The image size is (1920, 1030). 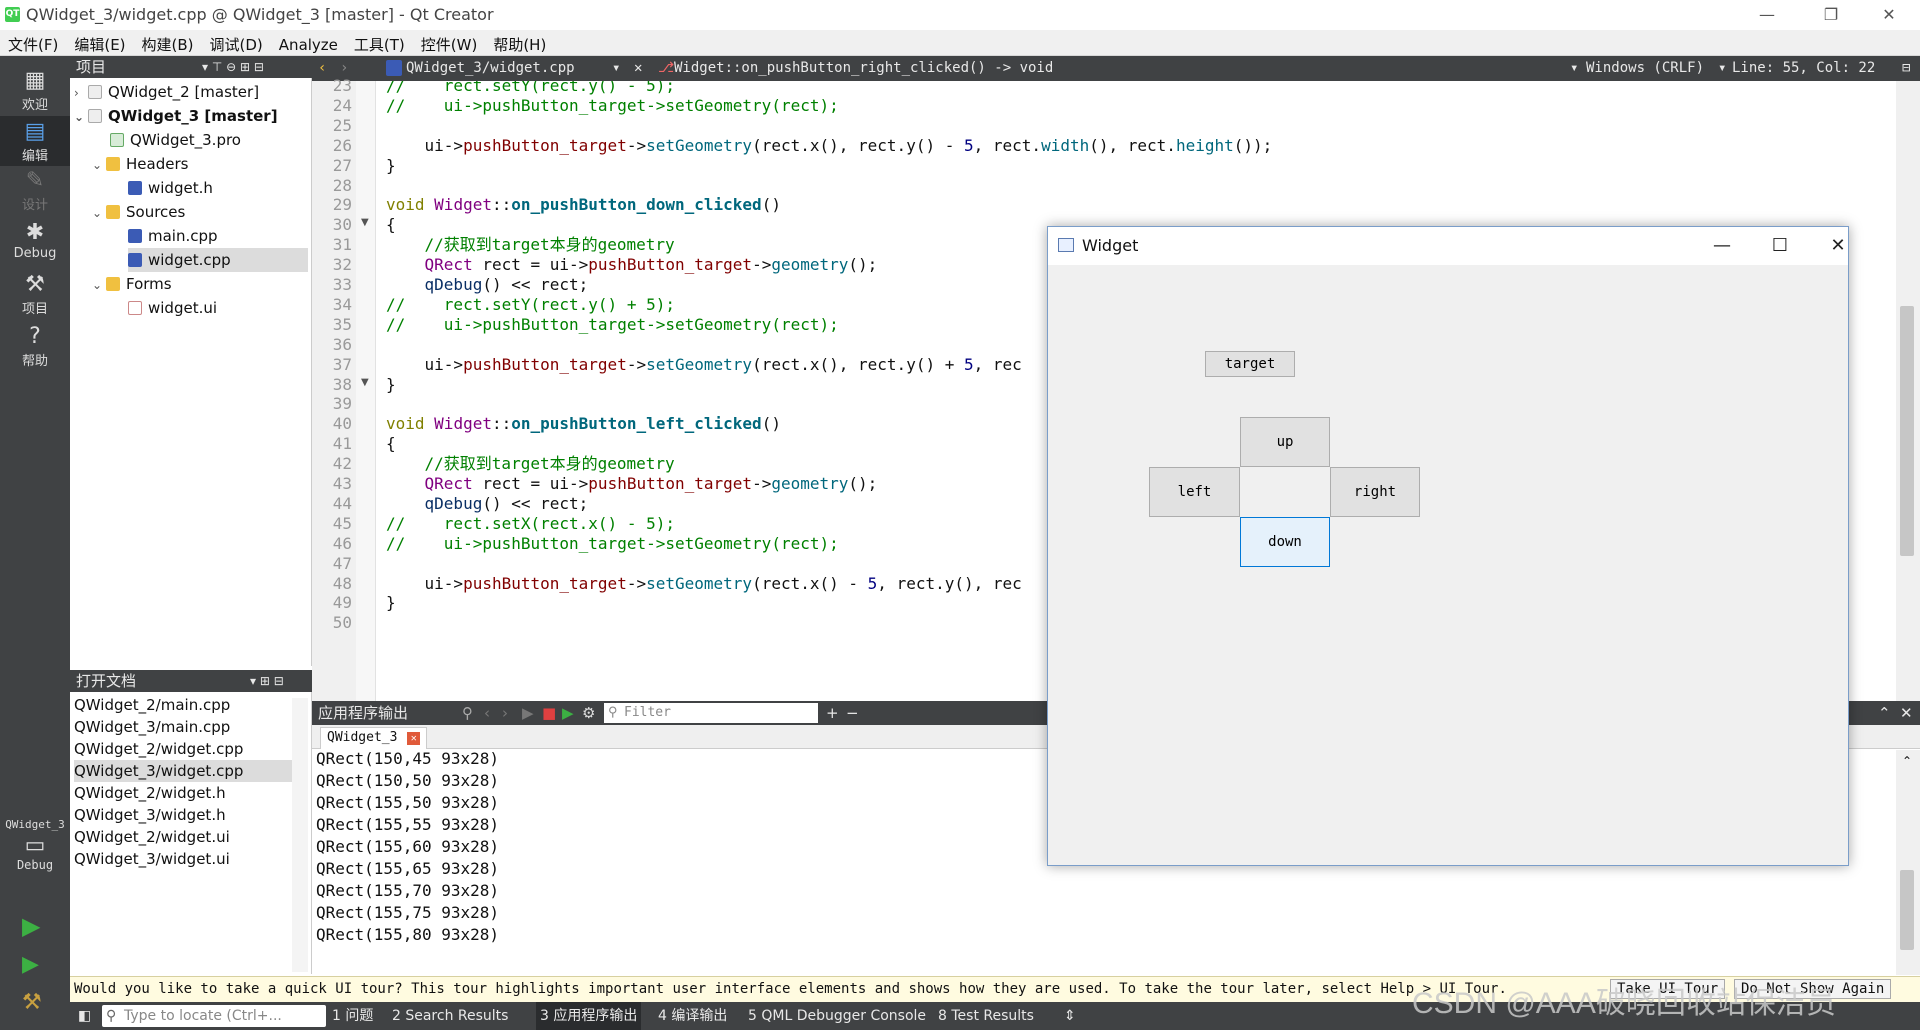 What do you see at coordinates (183, 771) in the screenshot?
I see `open-doc-item: QWidget_3/widget.cpp` at bounding box center [183, 771].